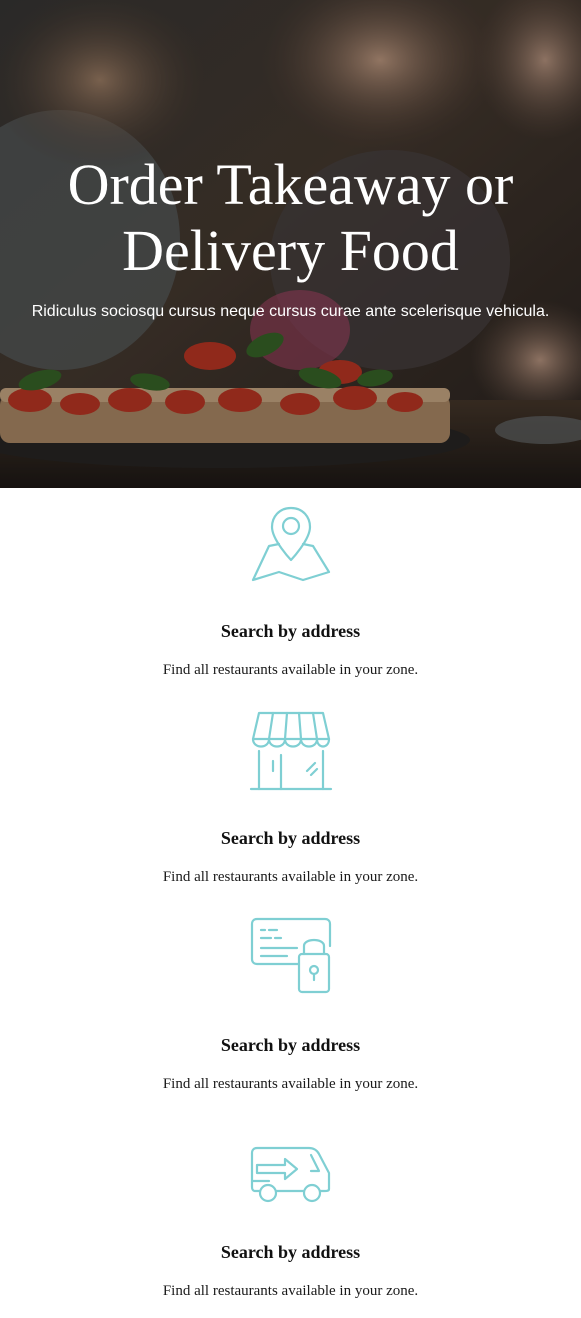 This screenshot has height=1318, width=581. Describe the element at coordinates (290, 1174) in the screenshot. I see `delivery-van-icon` at that location.